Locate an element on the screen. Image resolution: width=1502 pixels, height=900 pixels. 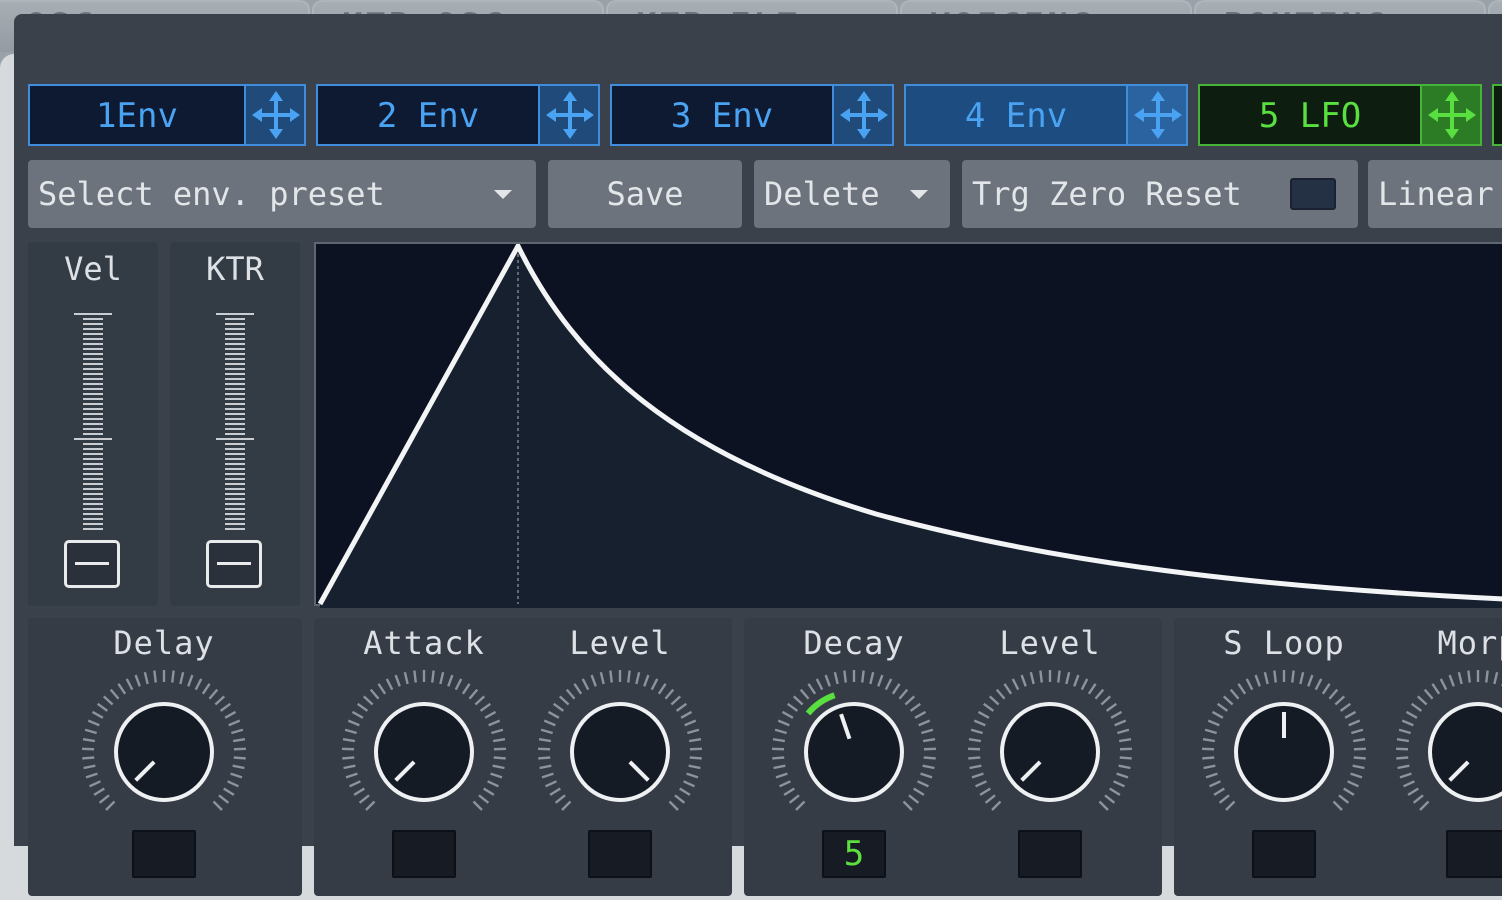
ktr-slider-handle is located at coordinates (234, 564).